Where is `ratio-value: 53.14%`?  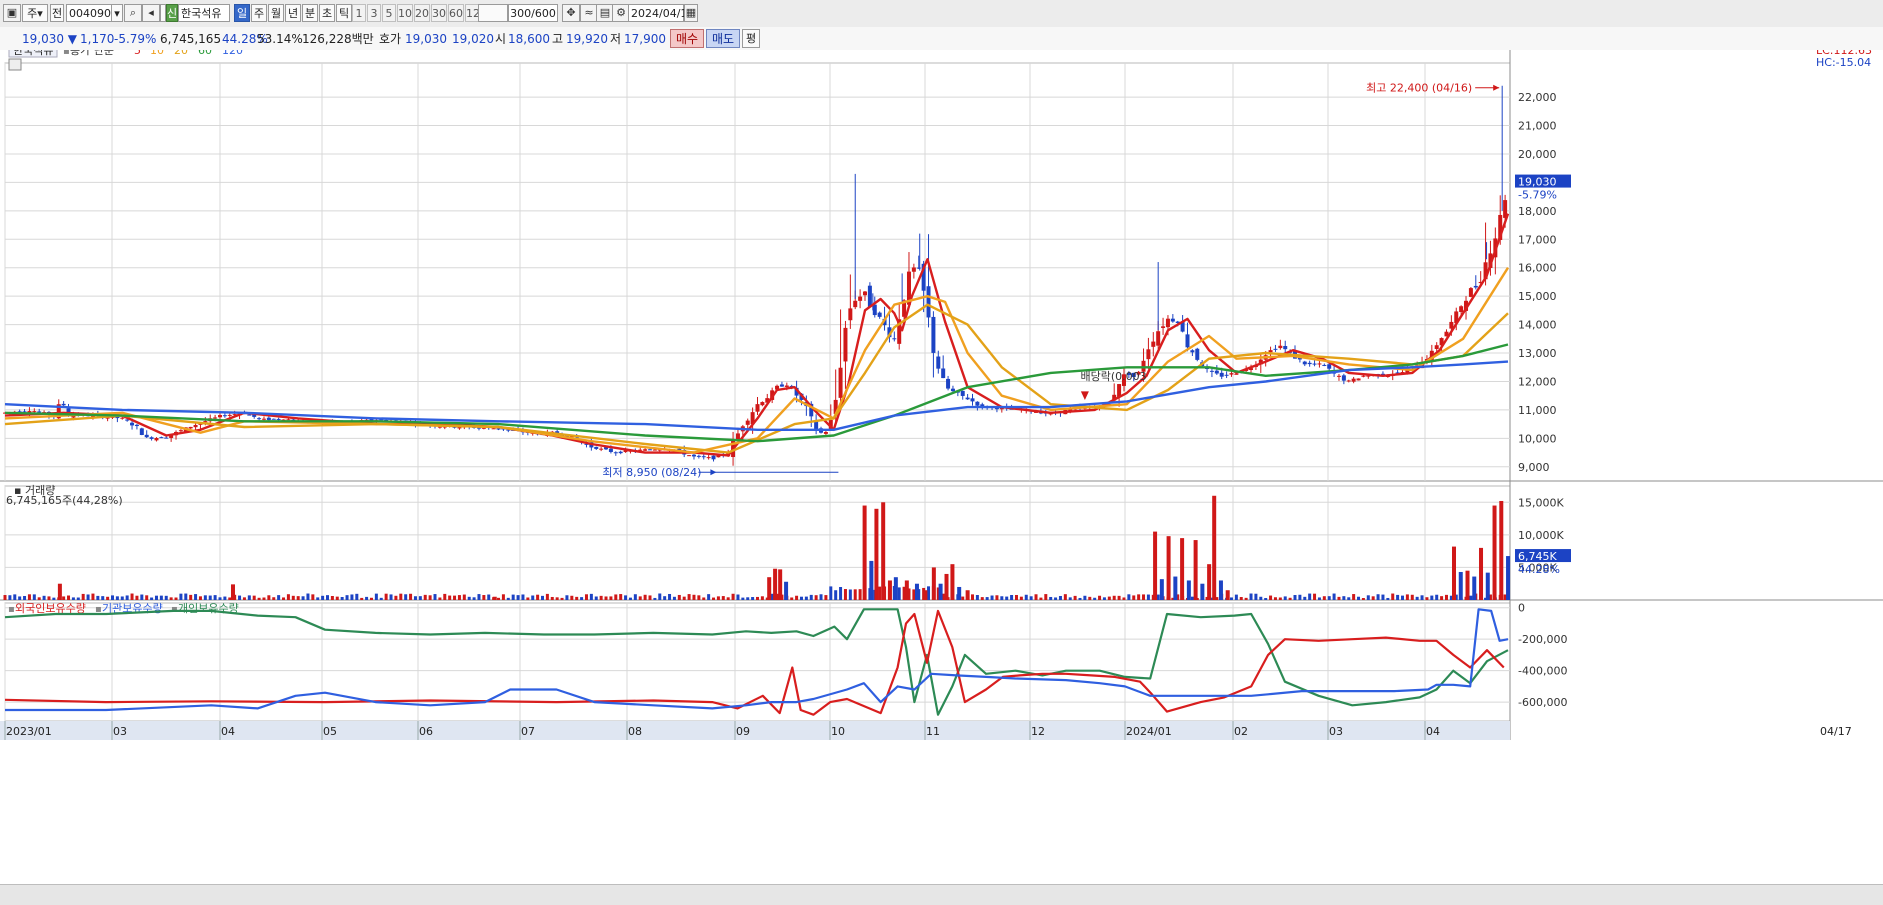 ratio-value: 53.14% is located at coordinates (280, 39).